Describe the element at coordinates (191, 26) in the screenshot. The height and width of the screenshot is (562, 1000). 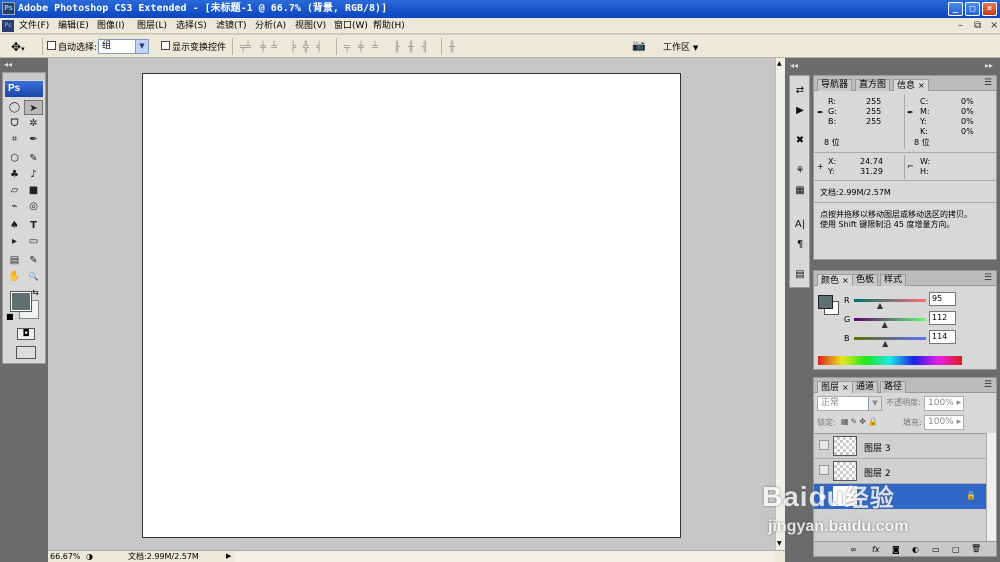
I see `menu-select: 选择(S)` at that location.